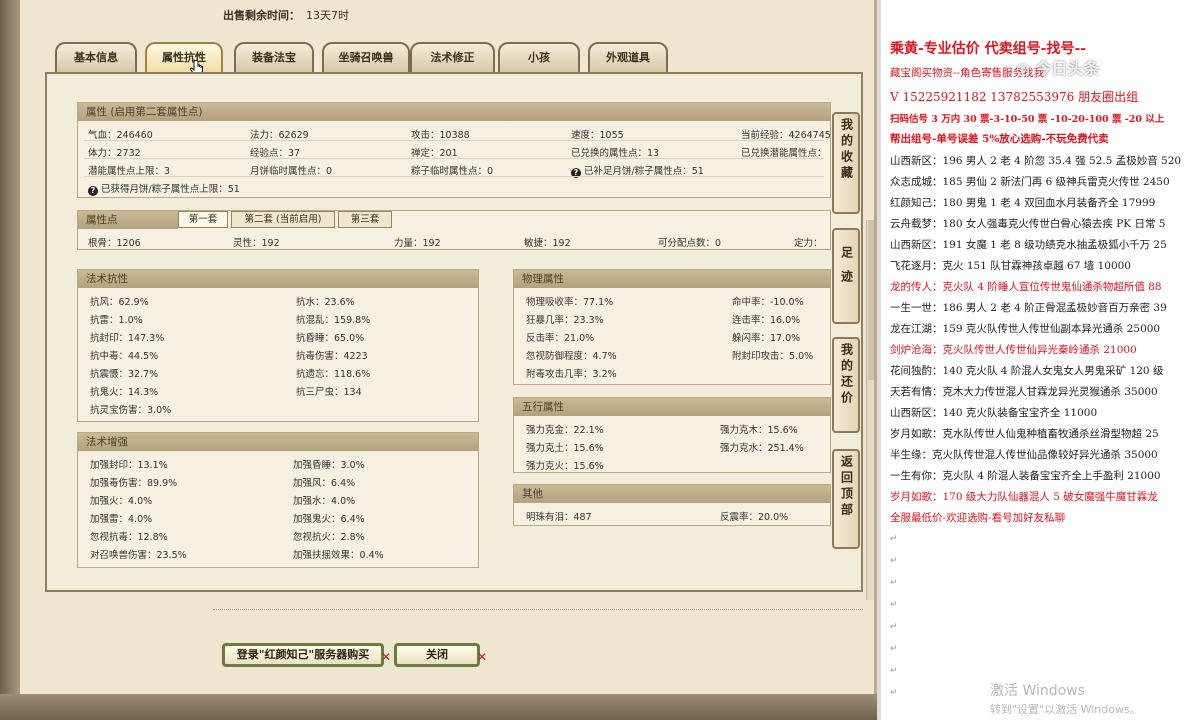  What do you see at coordinates (329, 537) in the screenshot?
I see `boost-right-4: 忽视抗火：2.8%` at bounding box center [329, 537].